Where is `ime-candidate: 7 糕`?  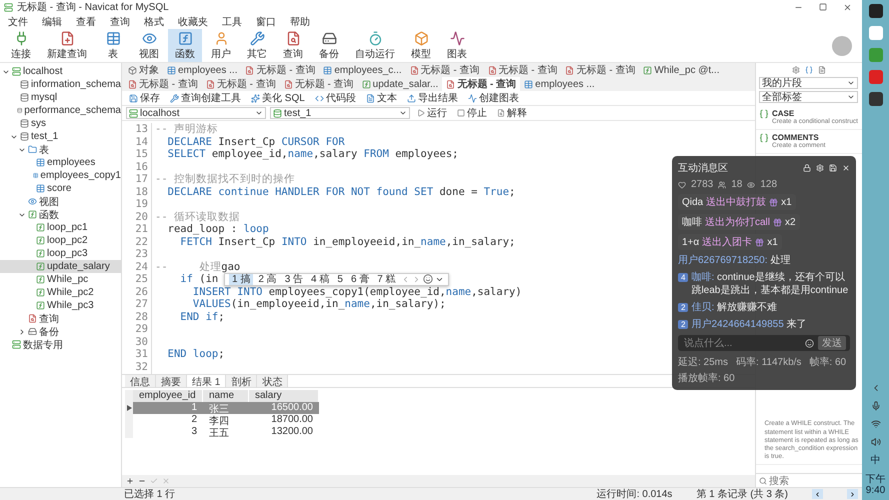 ime-candidate: 7 糕 is located at coordinates (386, 279).